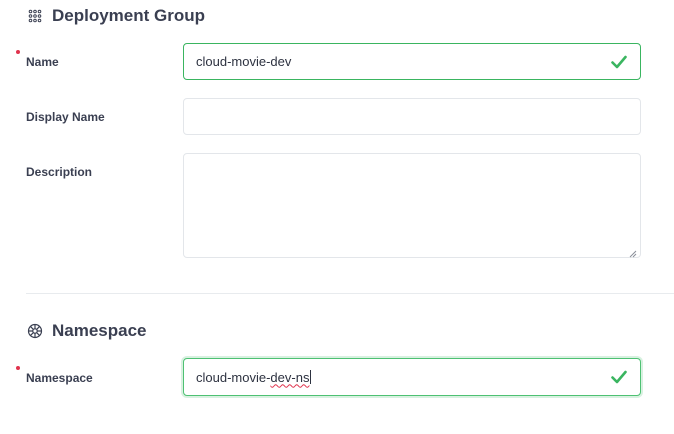 This screenshot has width=674, height=434. I want to click on section-divider, so click(350, 293).